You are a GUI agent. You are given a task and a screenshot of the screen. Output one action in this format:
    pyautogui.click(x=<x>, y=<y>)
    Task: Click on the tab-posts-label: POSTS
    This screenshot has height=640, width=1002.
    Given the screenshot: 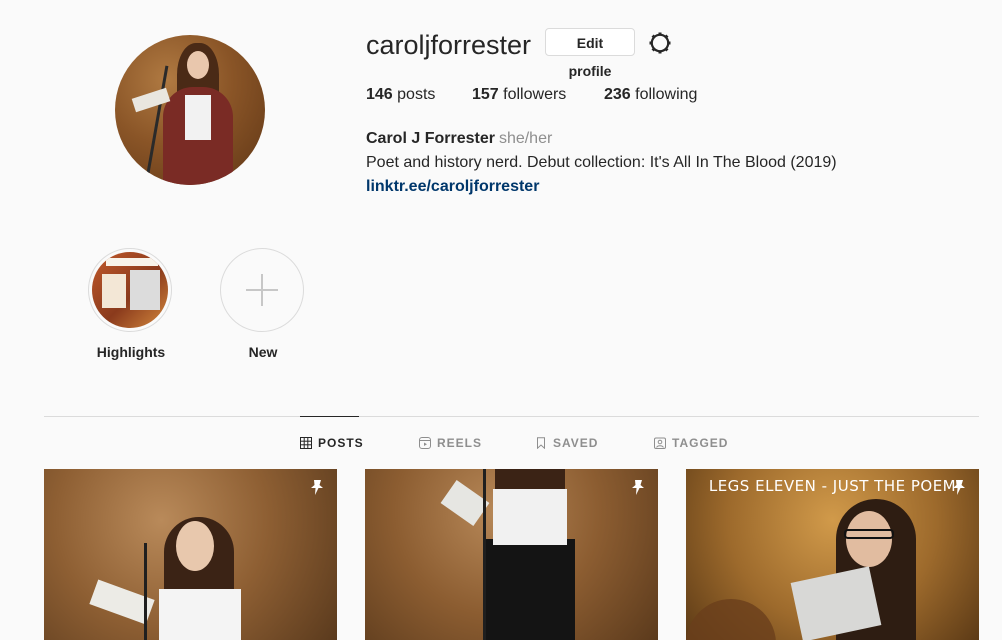 What is the action you would take?
    pyautogui.click(x=341, y=443)
    